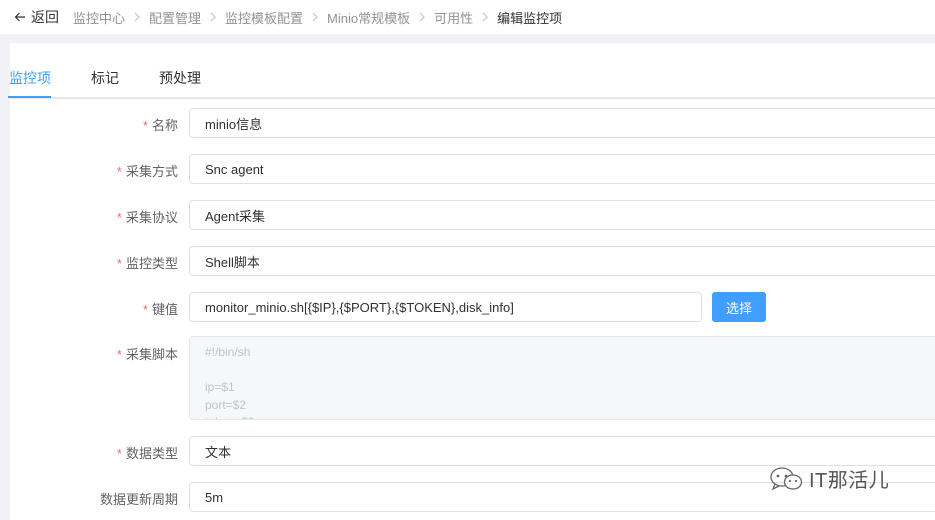 The height and width of the screenshot is (520, 935). Describe the element at coordinates (29, 97) in the screenshot. I see `active-tab-indicator` at that location.